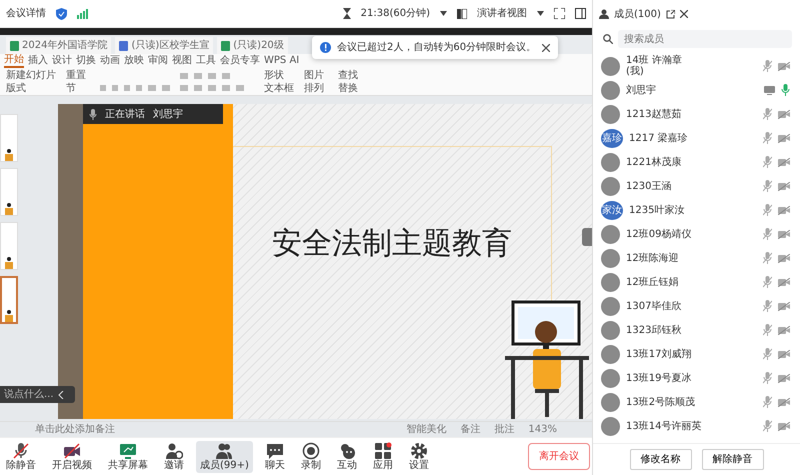 The image size is (800, 475). Describe the element at coordinates (26, 13) in the screenshot. I see `meeting-details-link: 会议详情` at that location.